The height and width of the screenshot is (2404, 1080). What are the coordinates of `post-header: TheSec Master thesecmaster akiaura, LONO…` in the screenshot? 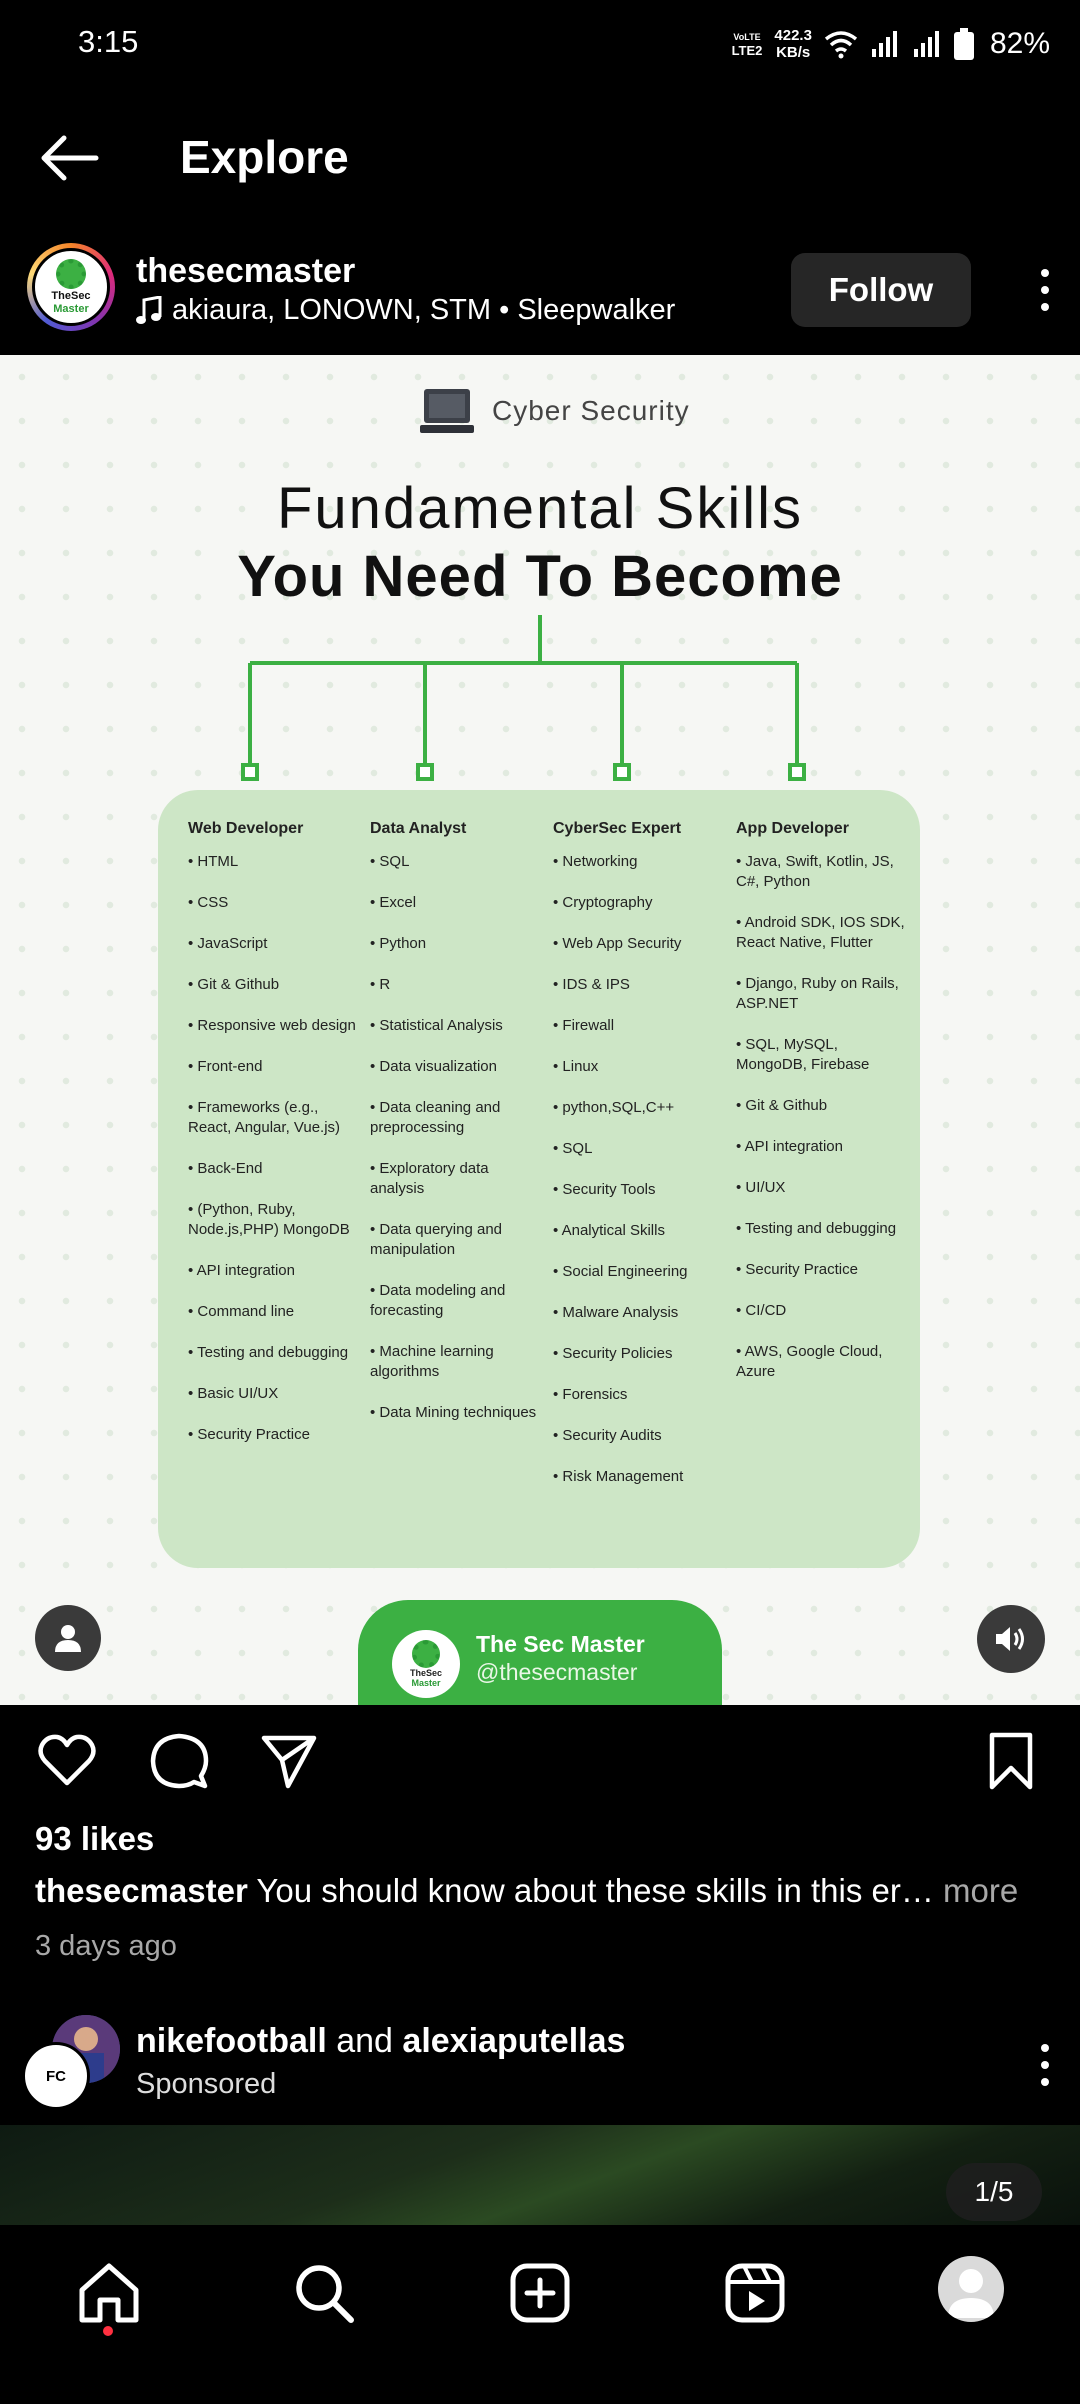 It's located at (540, 295).